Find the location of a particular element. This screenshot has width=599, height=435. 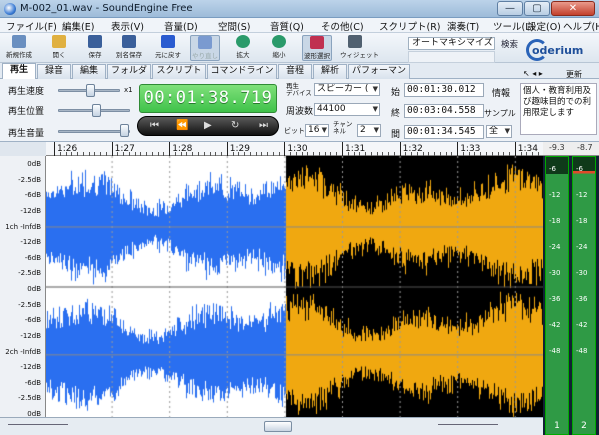

tab-playback: 再生 is located at coordinates (19, 71).